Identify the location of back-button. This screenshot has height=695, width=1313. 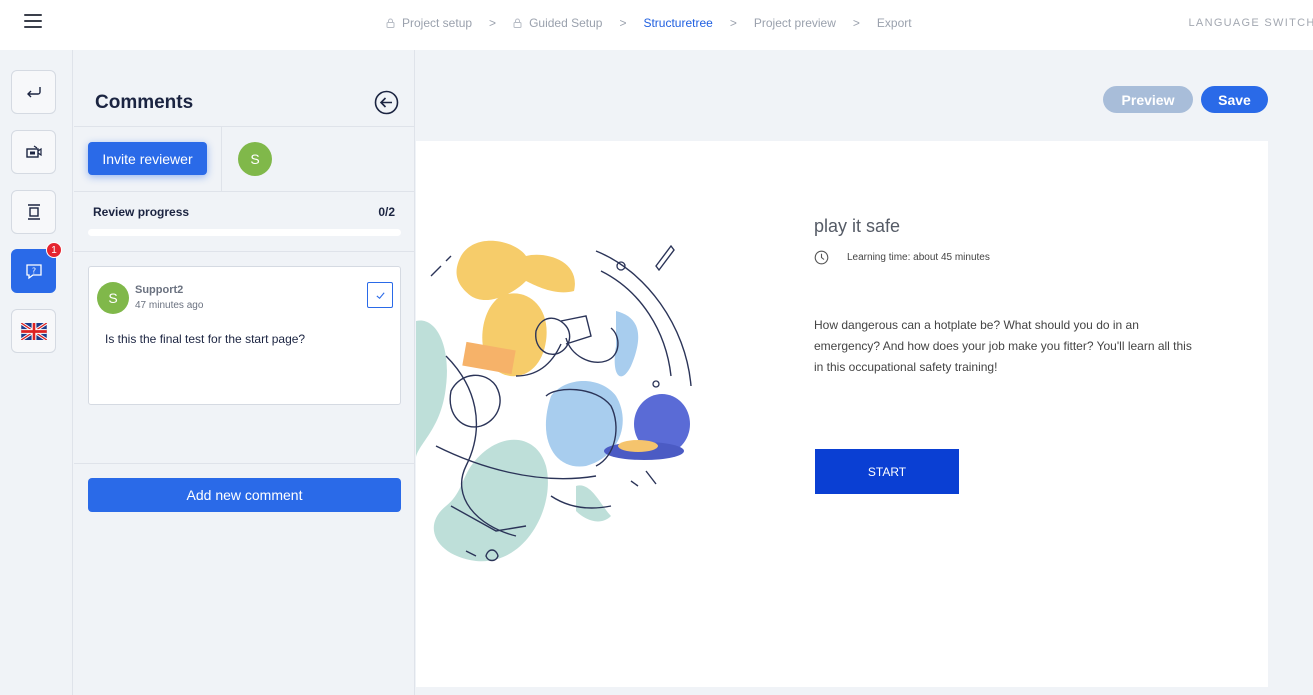
(33, 92).